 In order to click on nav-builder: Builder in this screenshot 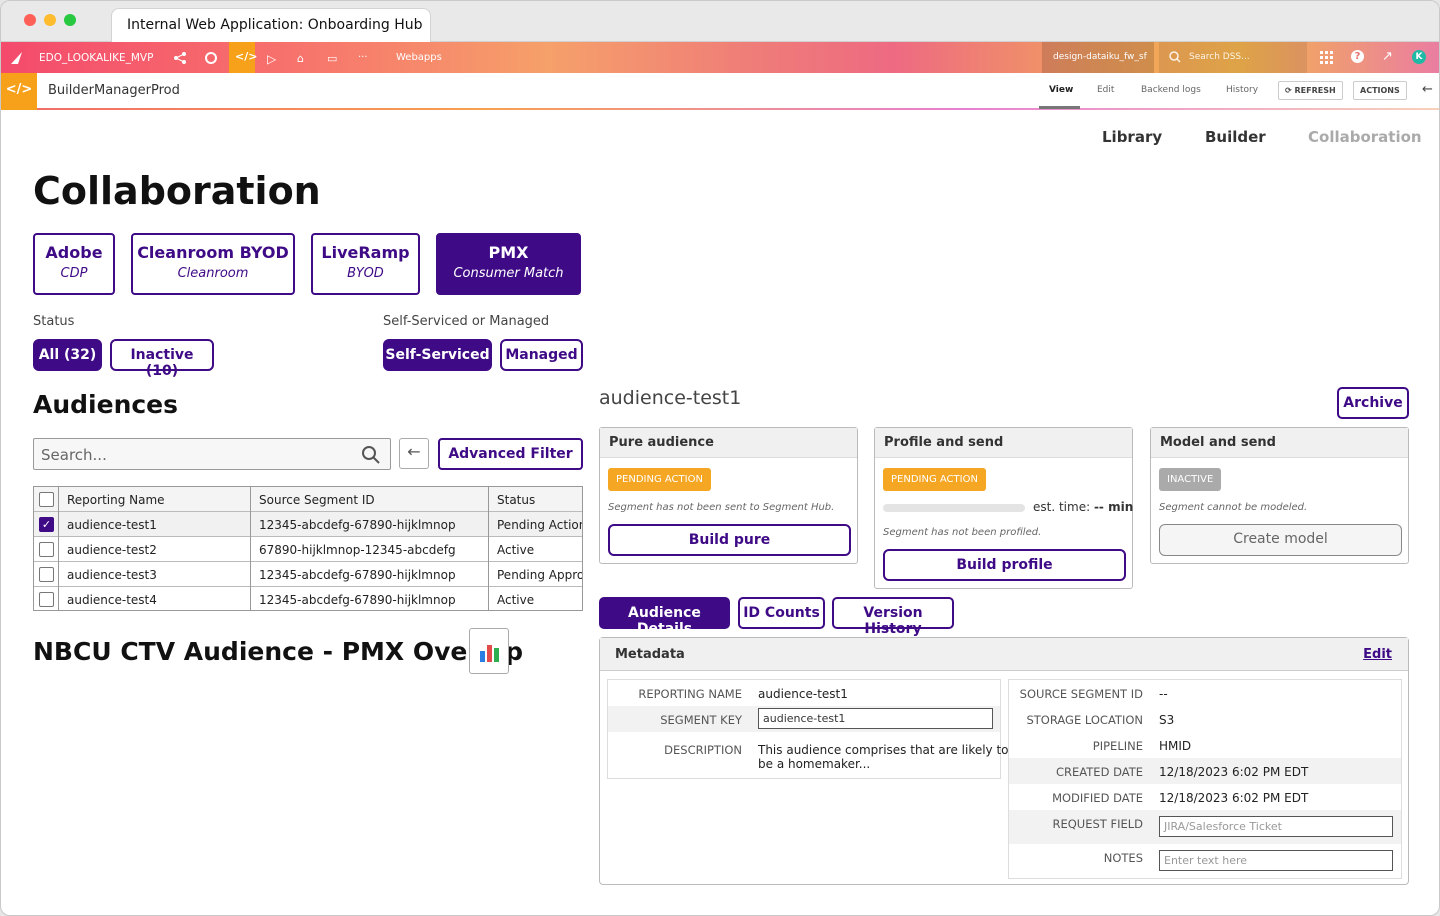, I will do `click(1235, 137)`.